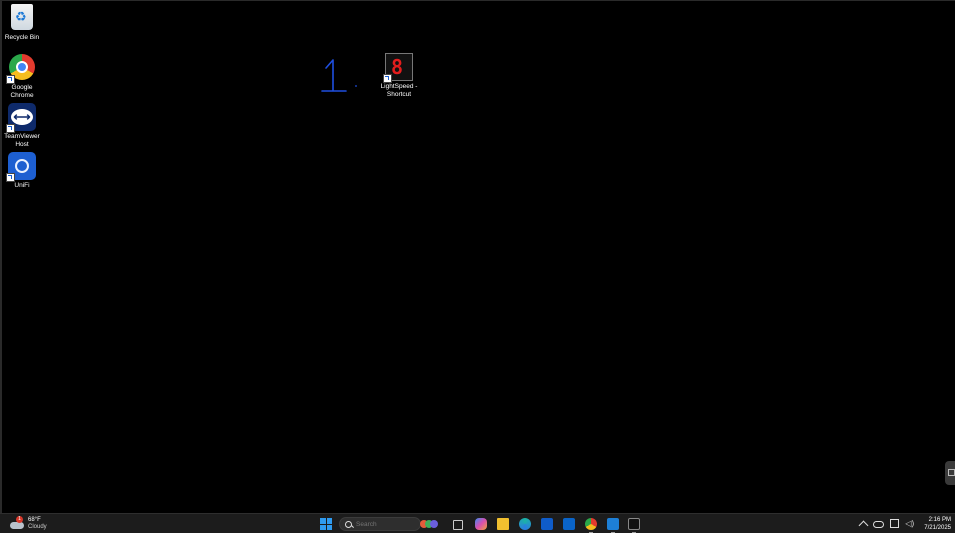 Image resolution: width=955 pixels, height=533 pixels. I want to click on desktop-icon-label: LightSpeed - Shortcut, so click(399, 90).